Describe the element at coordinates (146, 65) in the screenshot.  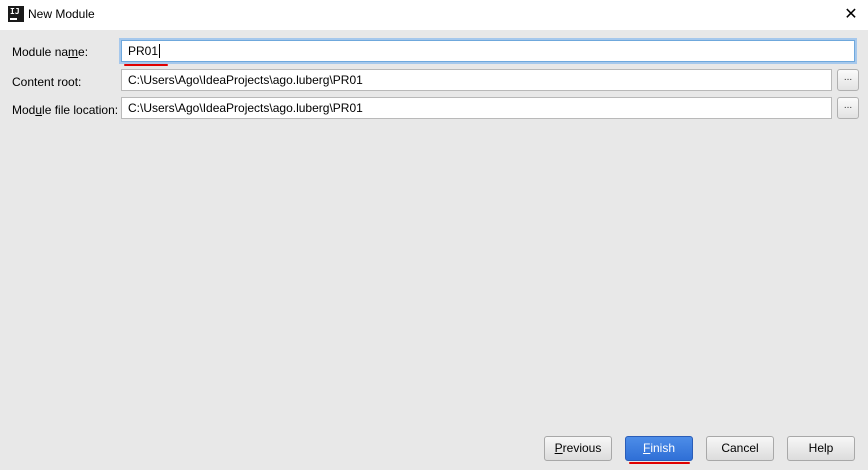
I see `module-name-annotation-underline` at that location.